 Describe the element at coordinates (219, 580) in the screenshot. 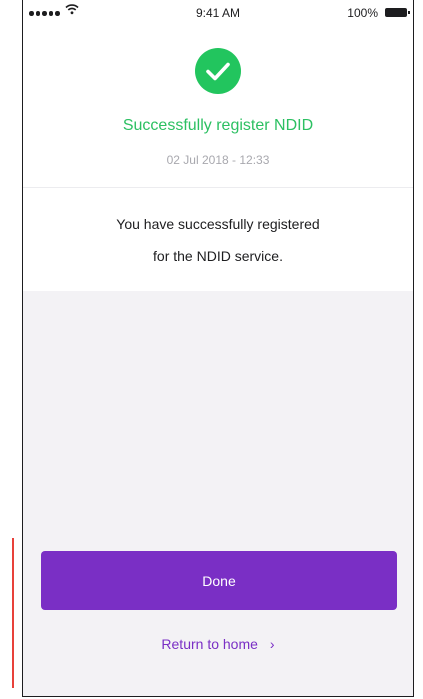

I see `done-button: Done` at that location.